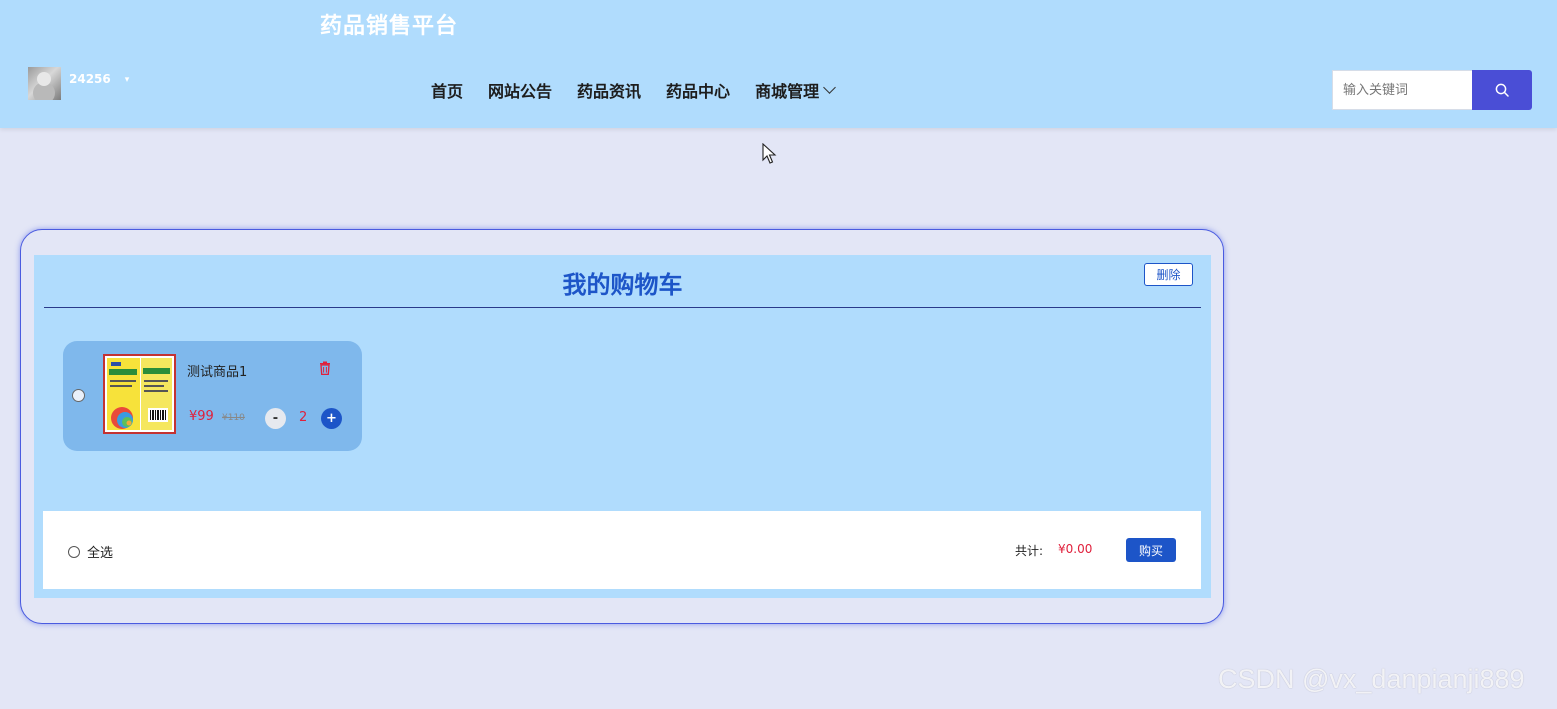  I want to click on product-name: 测试商品1, so click(217, 372).